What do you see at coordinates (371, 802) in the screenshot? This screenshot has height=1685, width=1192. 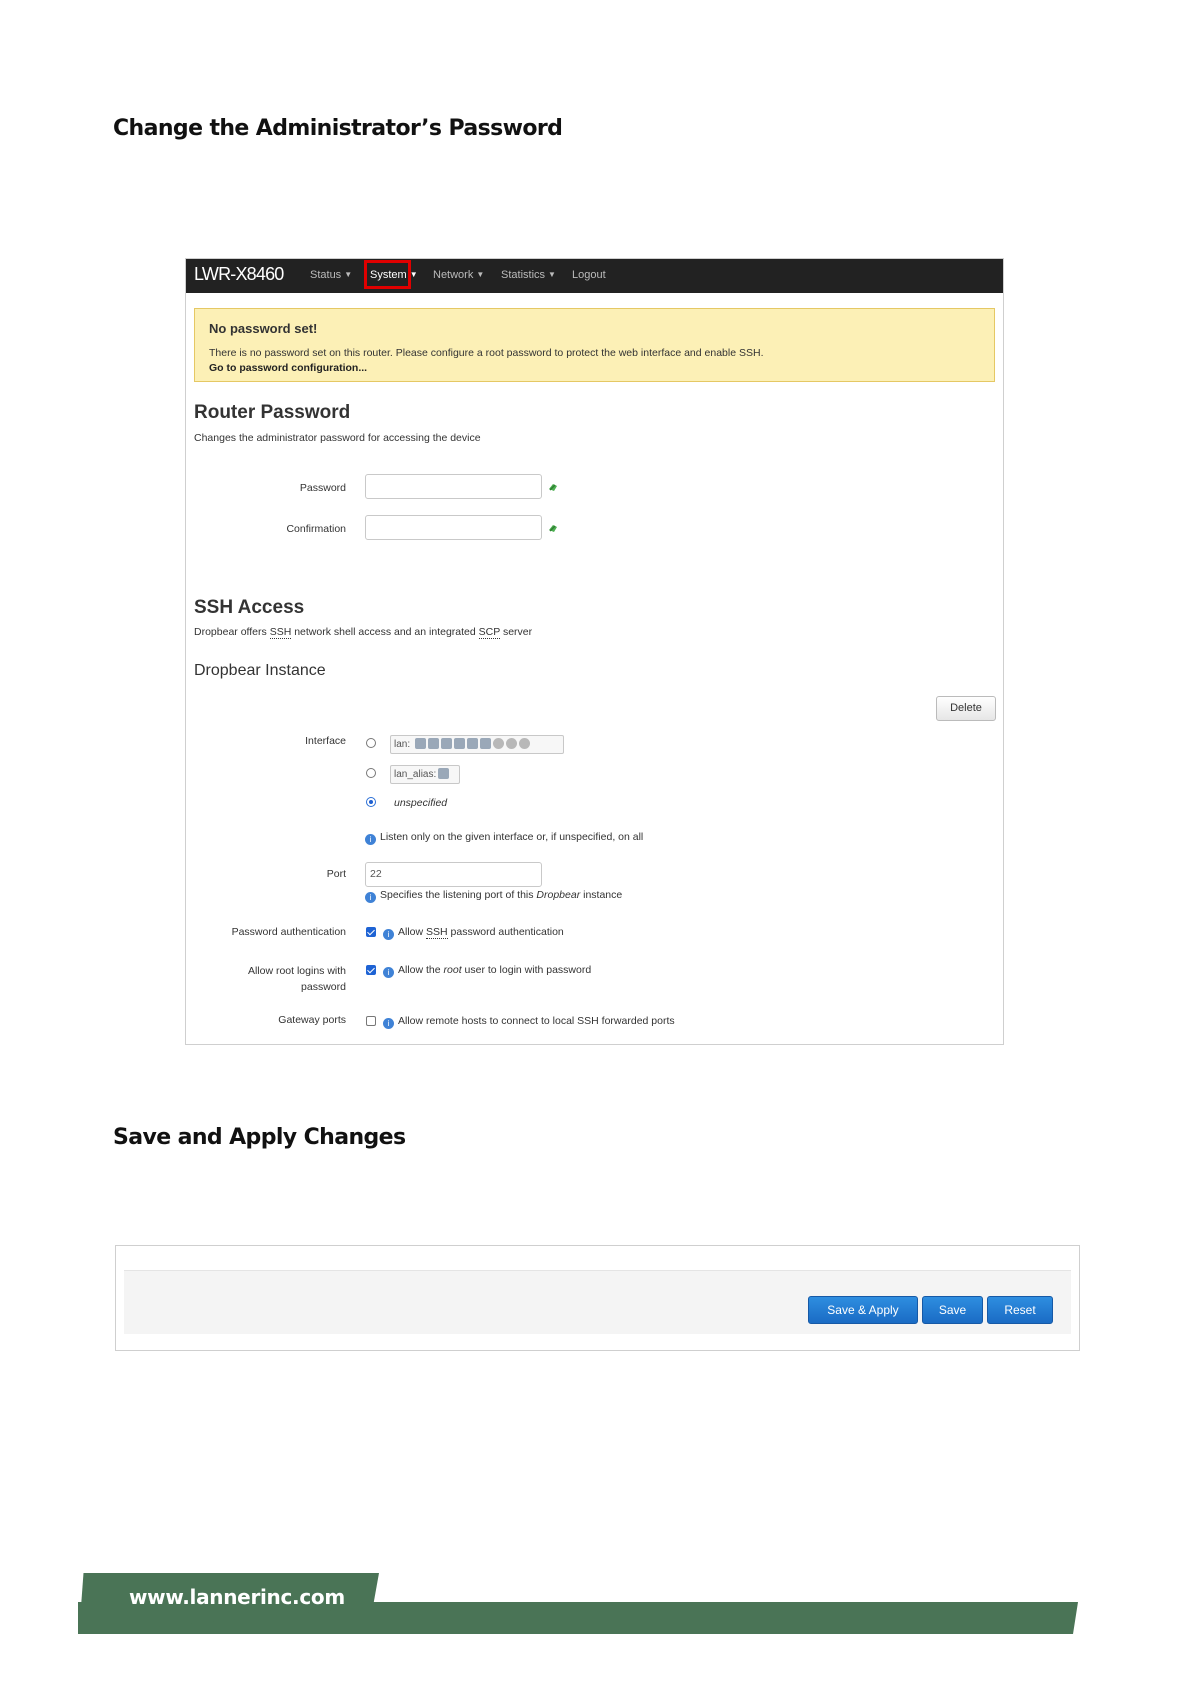 I see `interface-radio-unspecified` at bounding box center [371, 802].